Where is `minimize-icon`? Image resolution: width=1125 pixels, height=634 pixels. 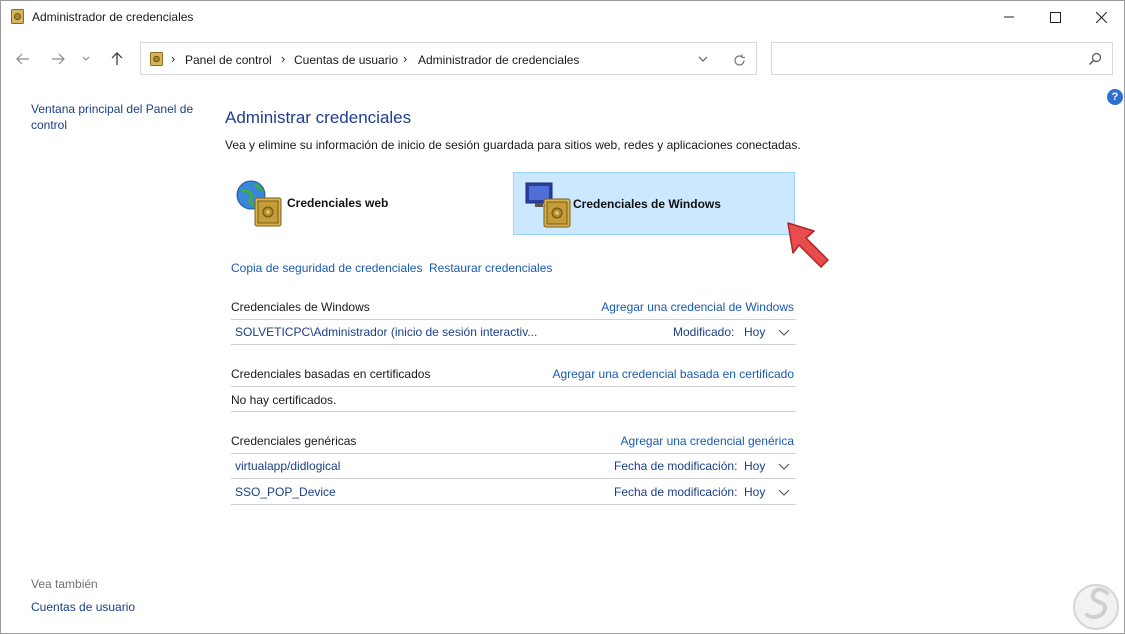
minimize-icon is located at coordinates (1009, 17).